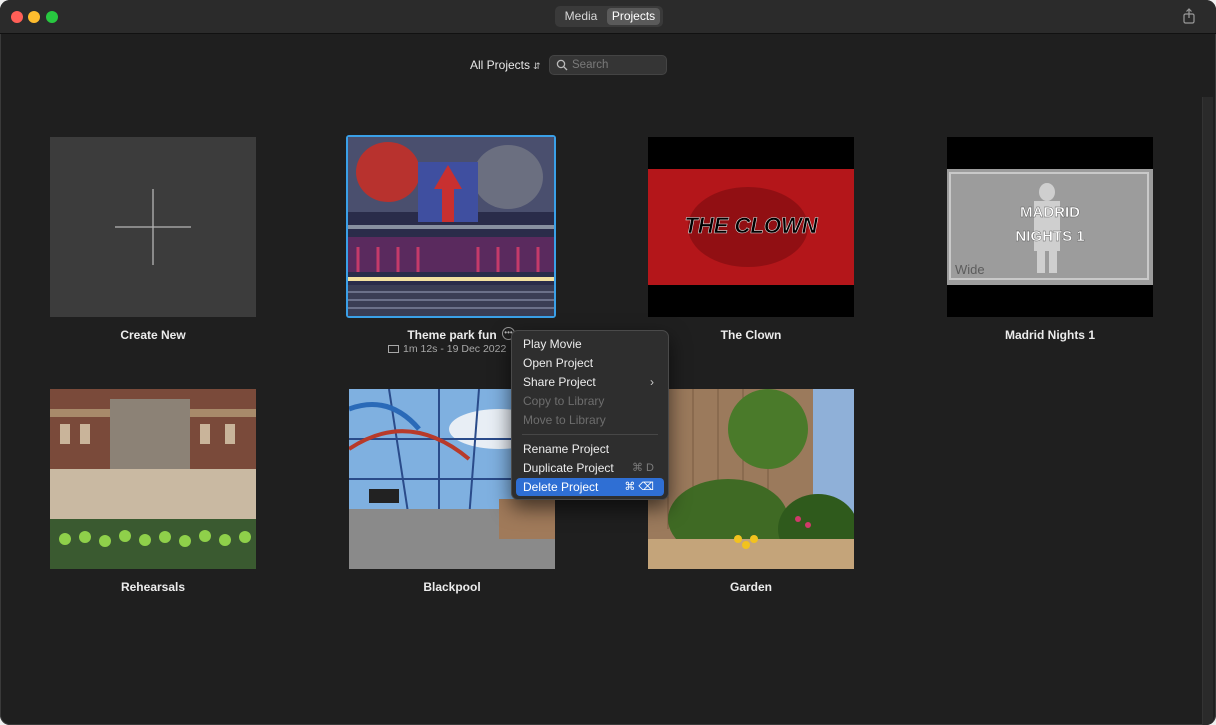  What do you see at coordinates (633, 16) in the screenshot?
I see `tab-projects: Projects` at bounding box center [633, 16].